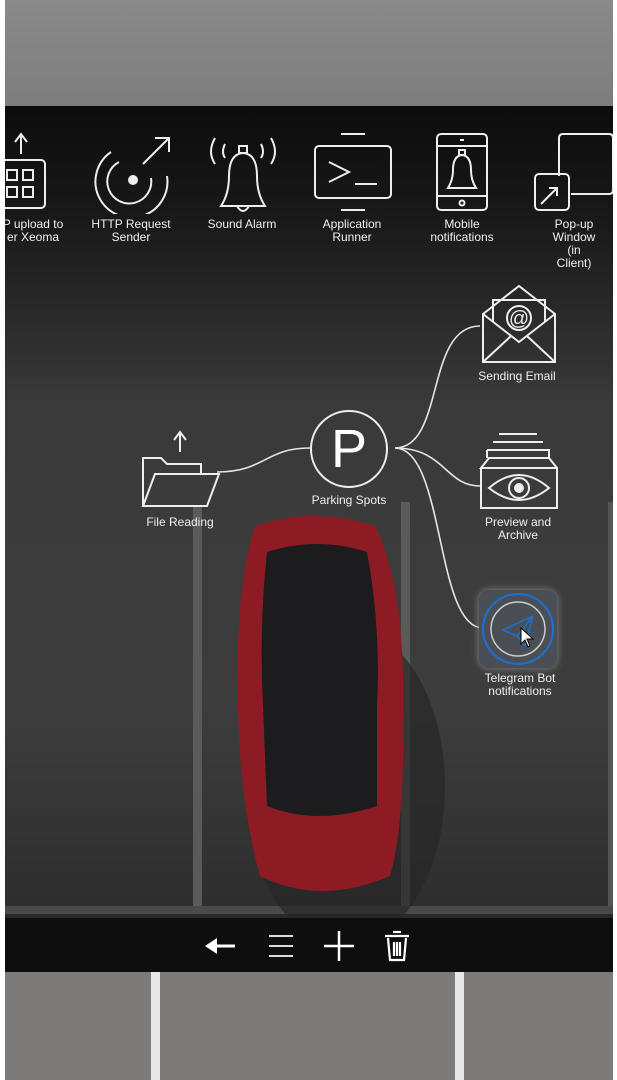 Image resolution: width=617 pixels, height=1080 pixels. Describe the element at coordinates (518, 529) in the screenshot. I see `preview-archive-label: Preview and Archive` at that location.